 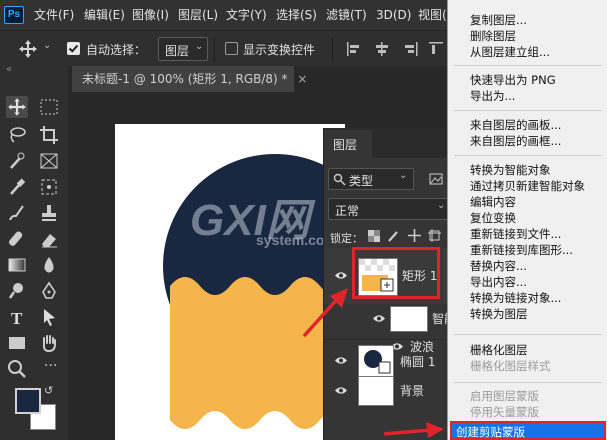 I want to click on filter-mask-thumbnail, so click(x=409, y=319).